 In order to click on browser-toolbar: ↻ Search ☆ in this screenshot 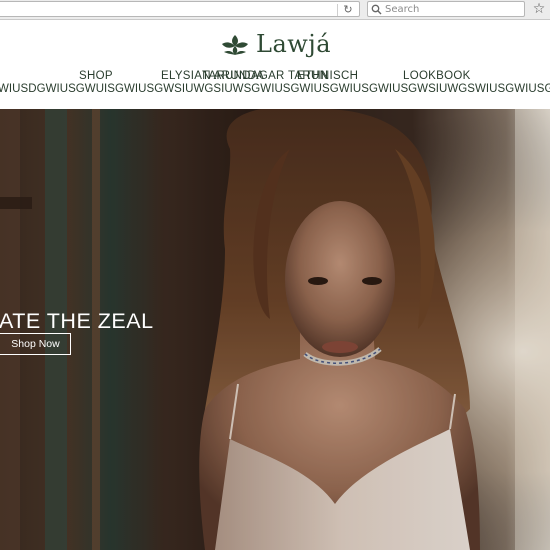, I will do `click(275, 10)`.